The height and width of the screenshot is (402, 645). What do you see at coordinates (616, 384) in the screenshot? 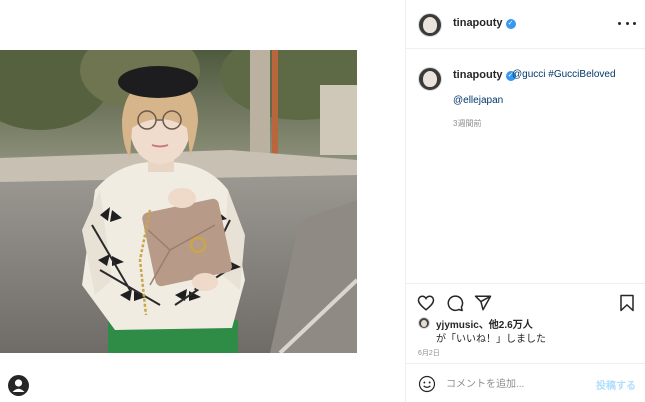
I see `post-comment-button: 投稿する` at bounding box center [616, 384].